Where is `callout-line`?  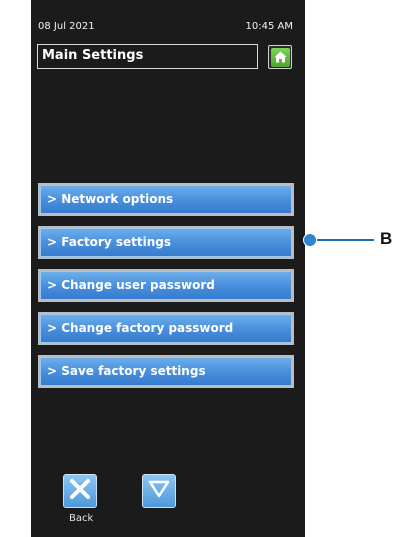 callout-line is located at coordinates (343, 240).